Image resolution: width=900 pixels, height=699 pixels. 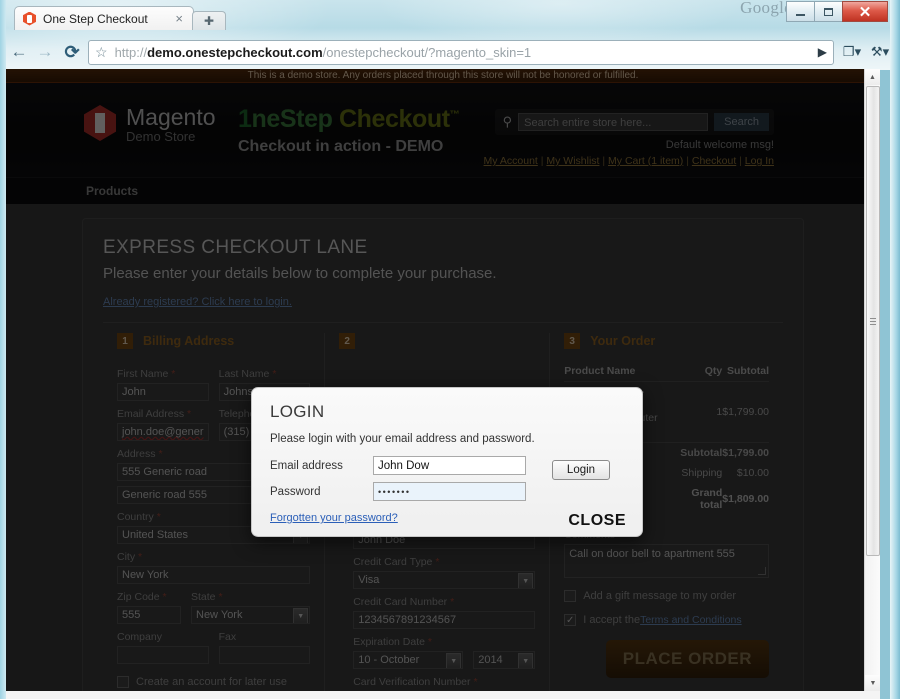 I want to click on col-qty: Qty, so click(x=695, y=371).